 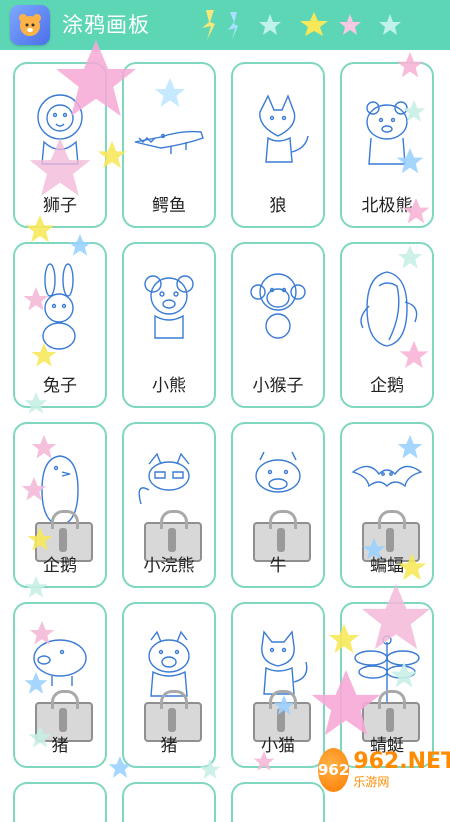 What do you see at coordinates (169, 307) in the screenshot?
I see `bear-drawing-icon` at bounding box center [169, 307].